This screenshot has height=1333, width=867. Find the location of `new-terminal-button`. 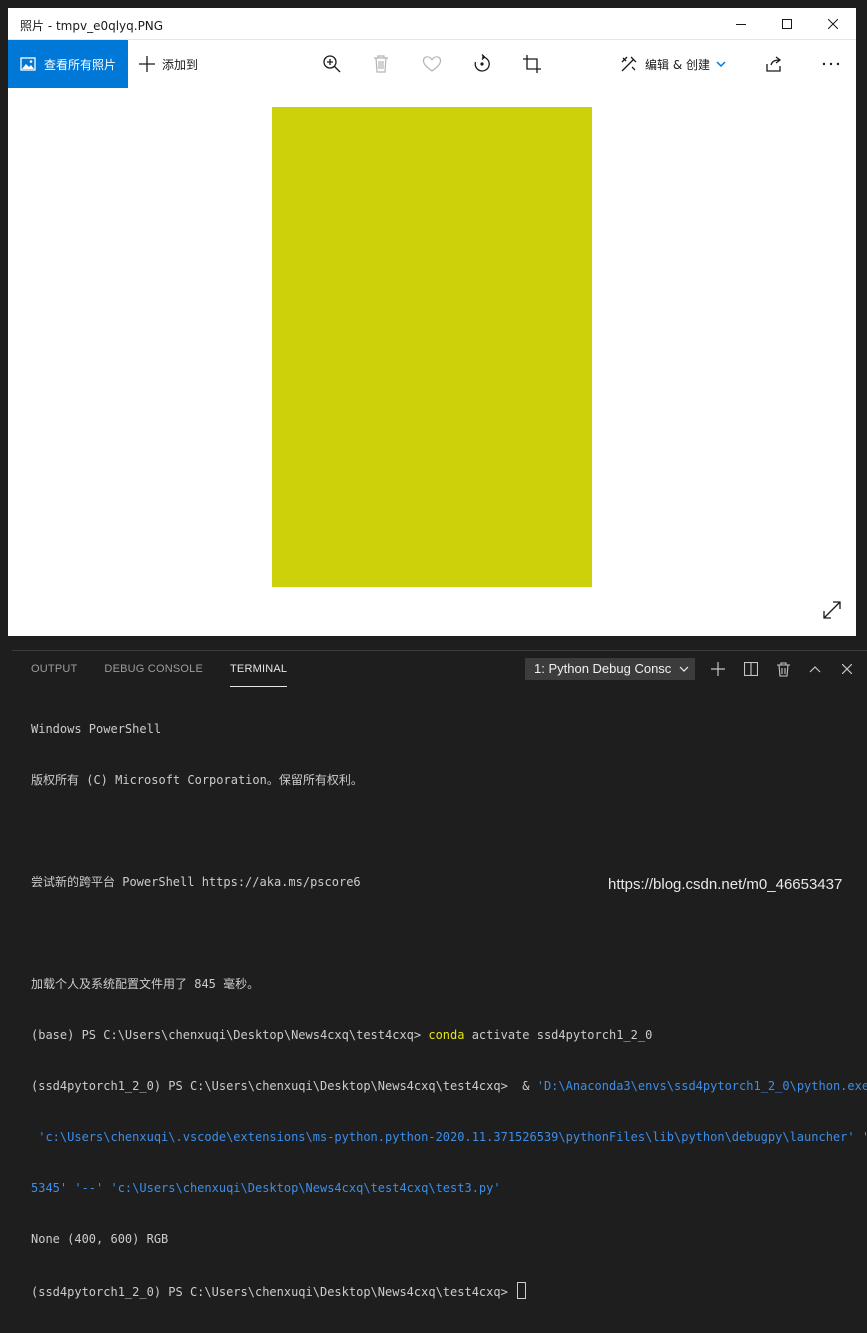

new-terminal-button is located at coordinates (718, 669).